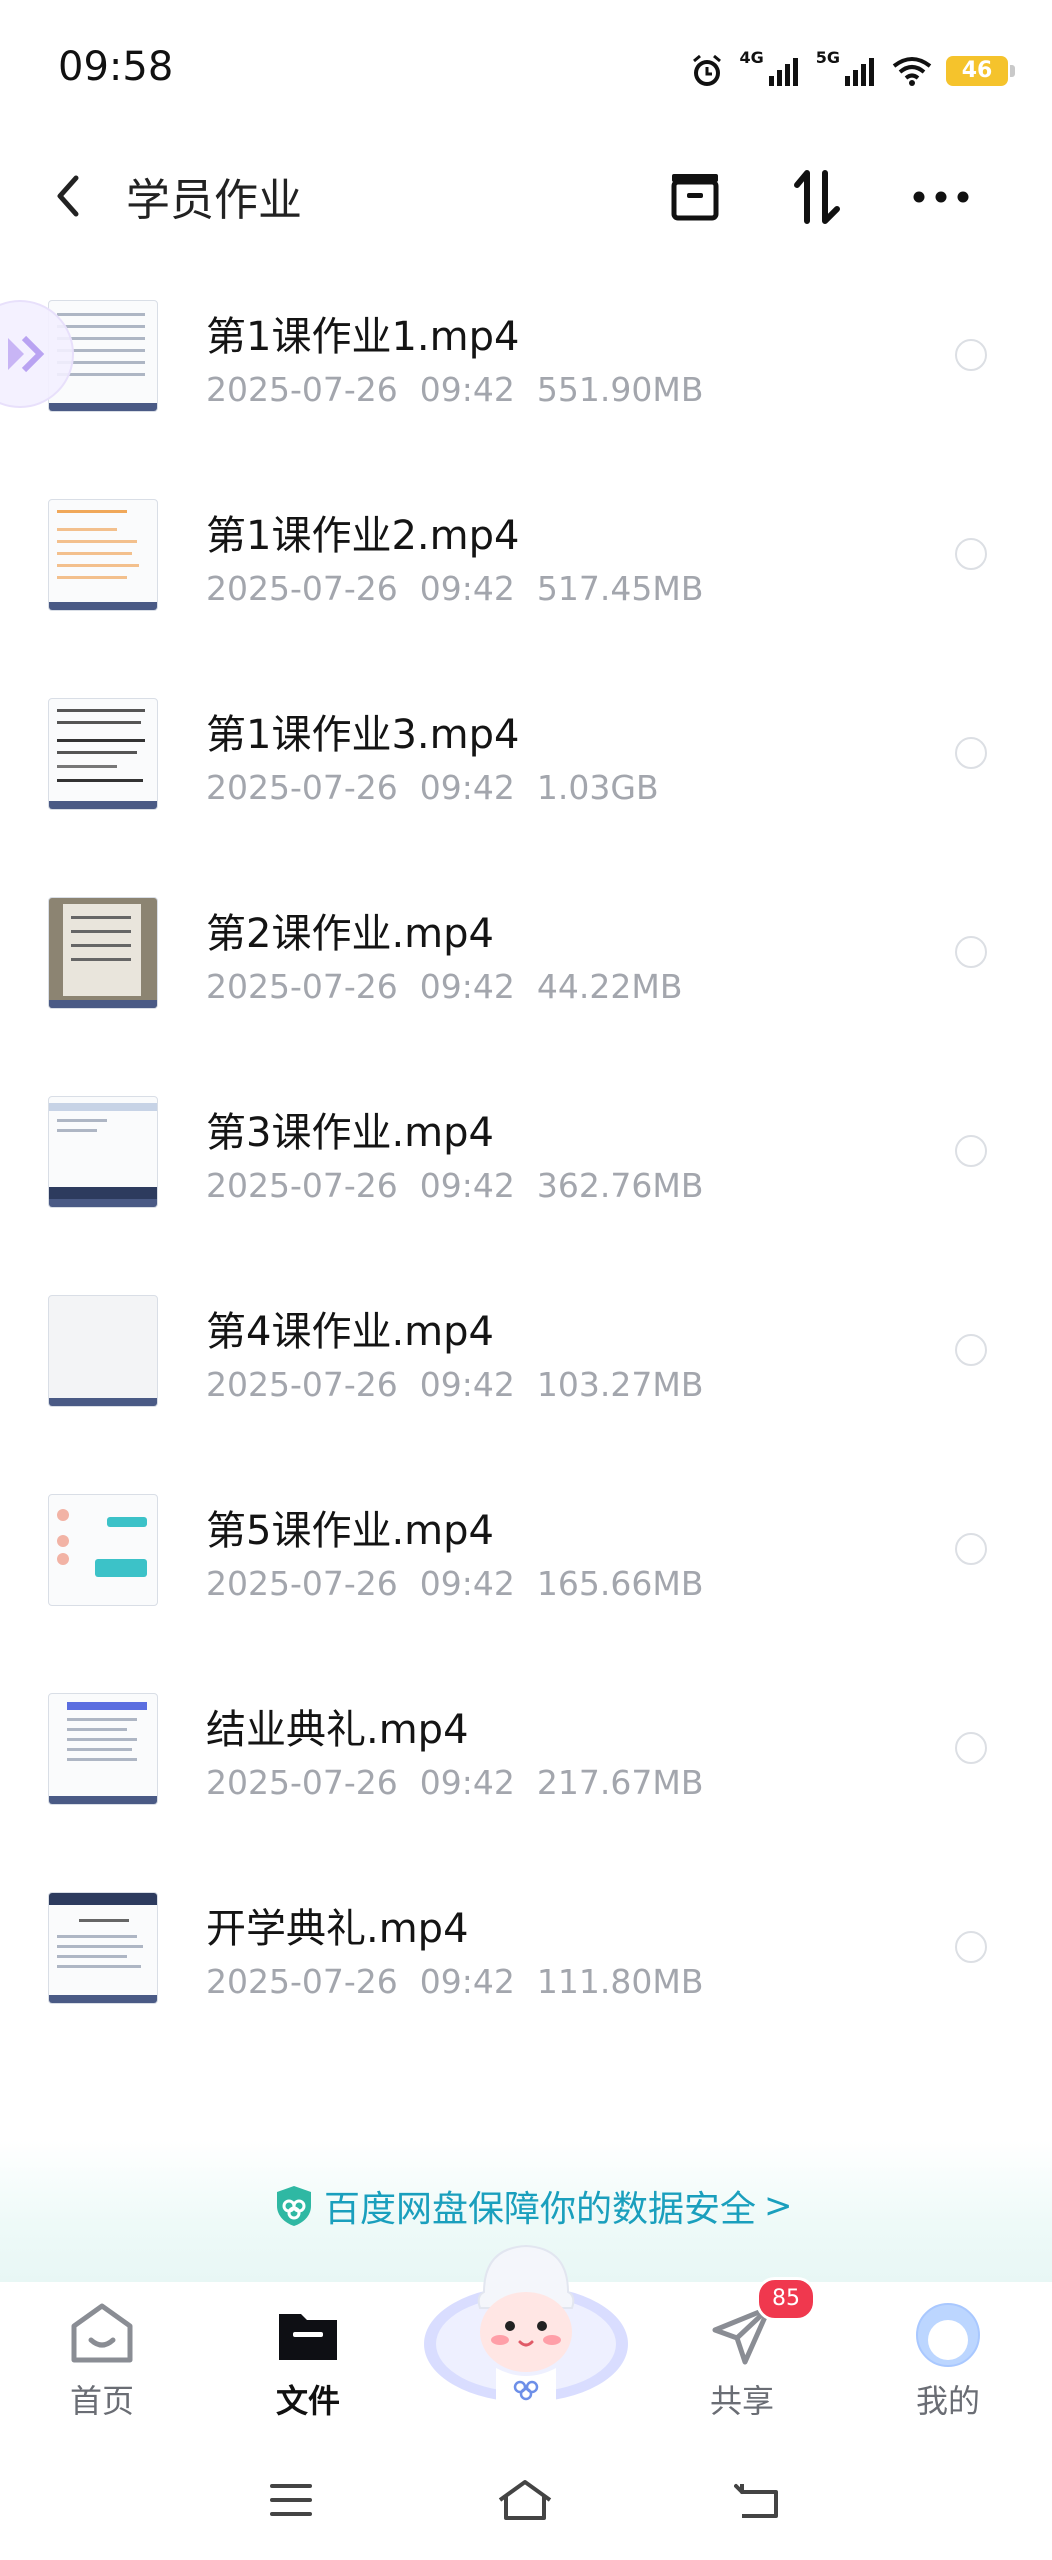 The width and height of the screenshot is (1052, 2560). I want to click on file-row: 第1课作业2.mp4 2025-07-26 09:42 517.45MB, so click(526, 566).